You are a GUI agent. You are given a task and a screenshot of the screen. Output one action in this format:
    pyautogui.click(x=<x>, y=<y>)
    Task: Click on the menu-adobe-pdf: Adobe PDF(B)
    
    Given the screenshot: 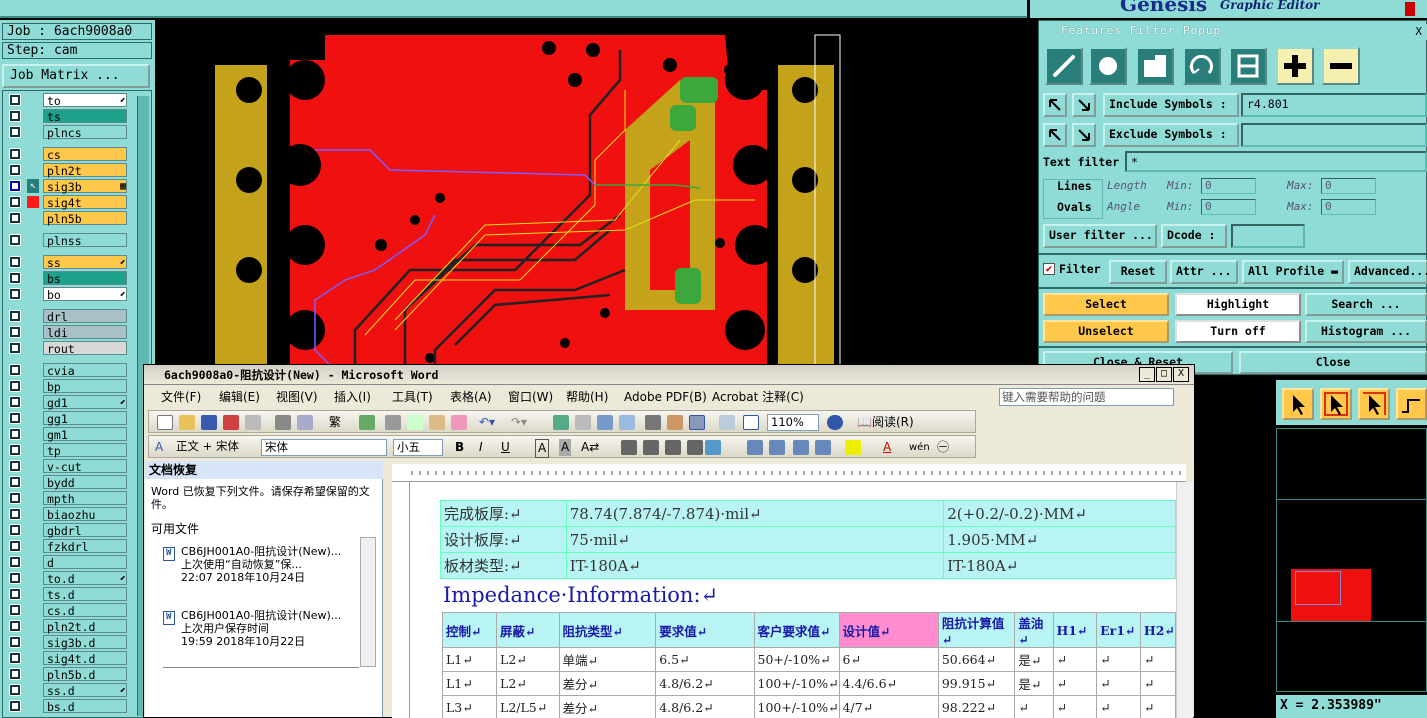 What is the action you would take?
    pyautogui.click(x=665, y=397)
    